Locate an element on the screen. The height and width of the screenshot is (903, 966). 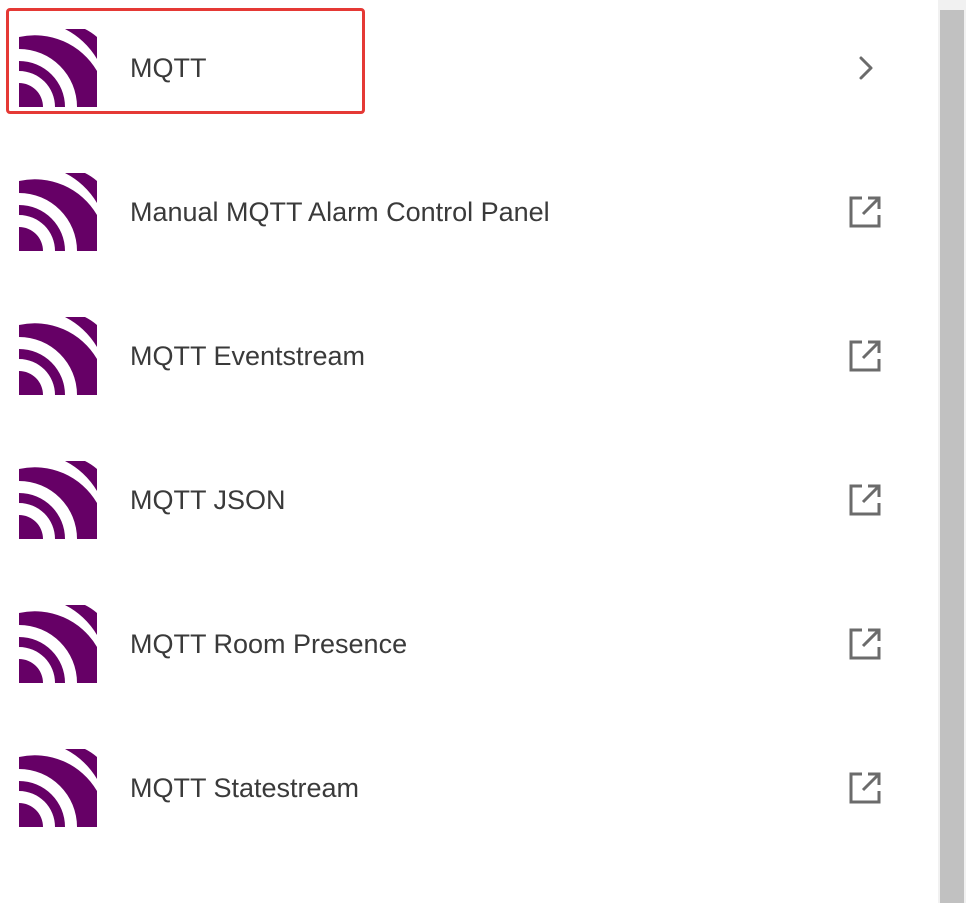
list-item-label: MQTT is located at coordinates (168, 68).